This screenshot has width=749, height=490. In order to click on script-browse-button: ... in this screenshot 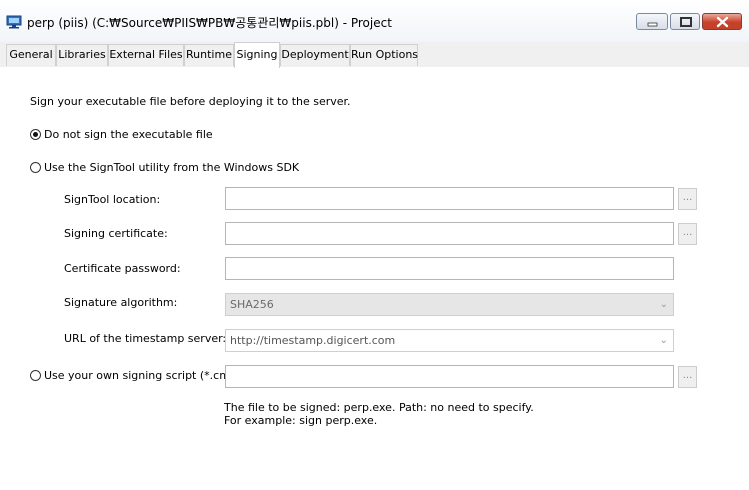, I will do `click(687, 377)`.